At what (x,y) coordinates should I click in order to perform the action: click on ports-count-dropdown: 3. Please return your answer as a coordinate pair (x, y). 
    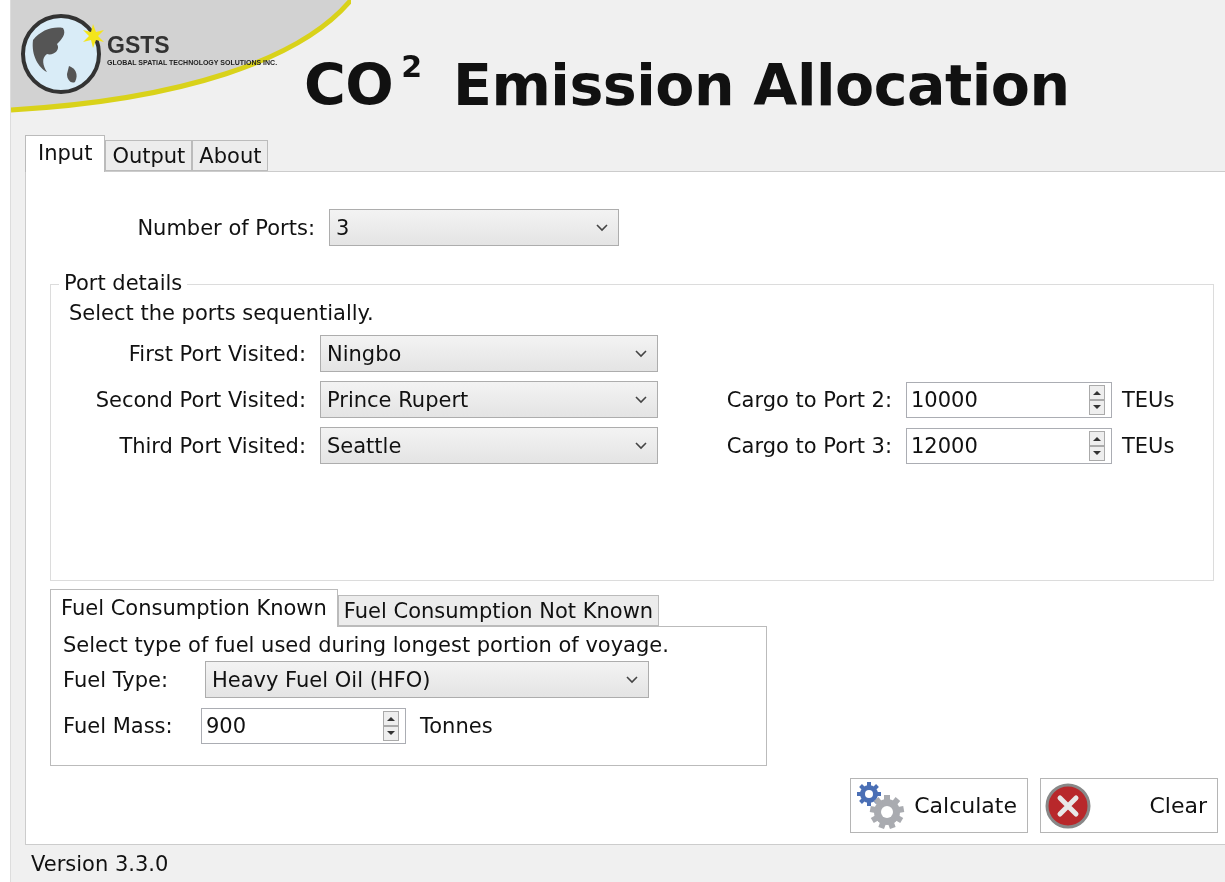
    Looking at the image, I should click on (474, 227).